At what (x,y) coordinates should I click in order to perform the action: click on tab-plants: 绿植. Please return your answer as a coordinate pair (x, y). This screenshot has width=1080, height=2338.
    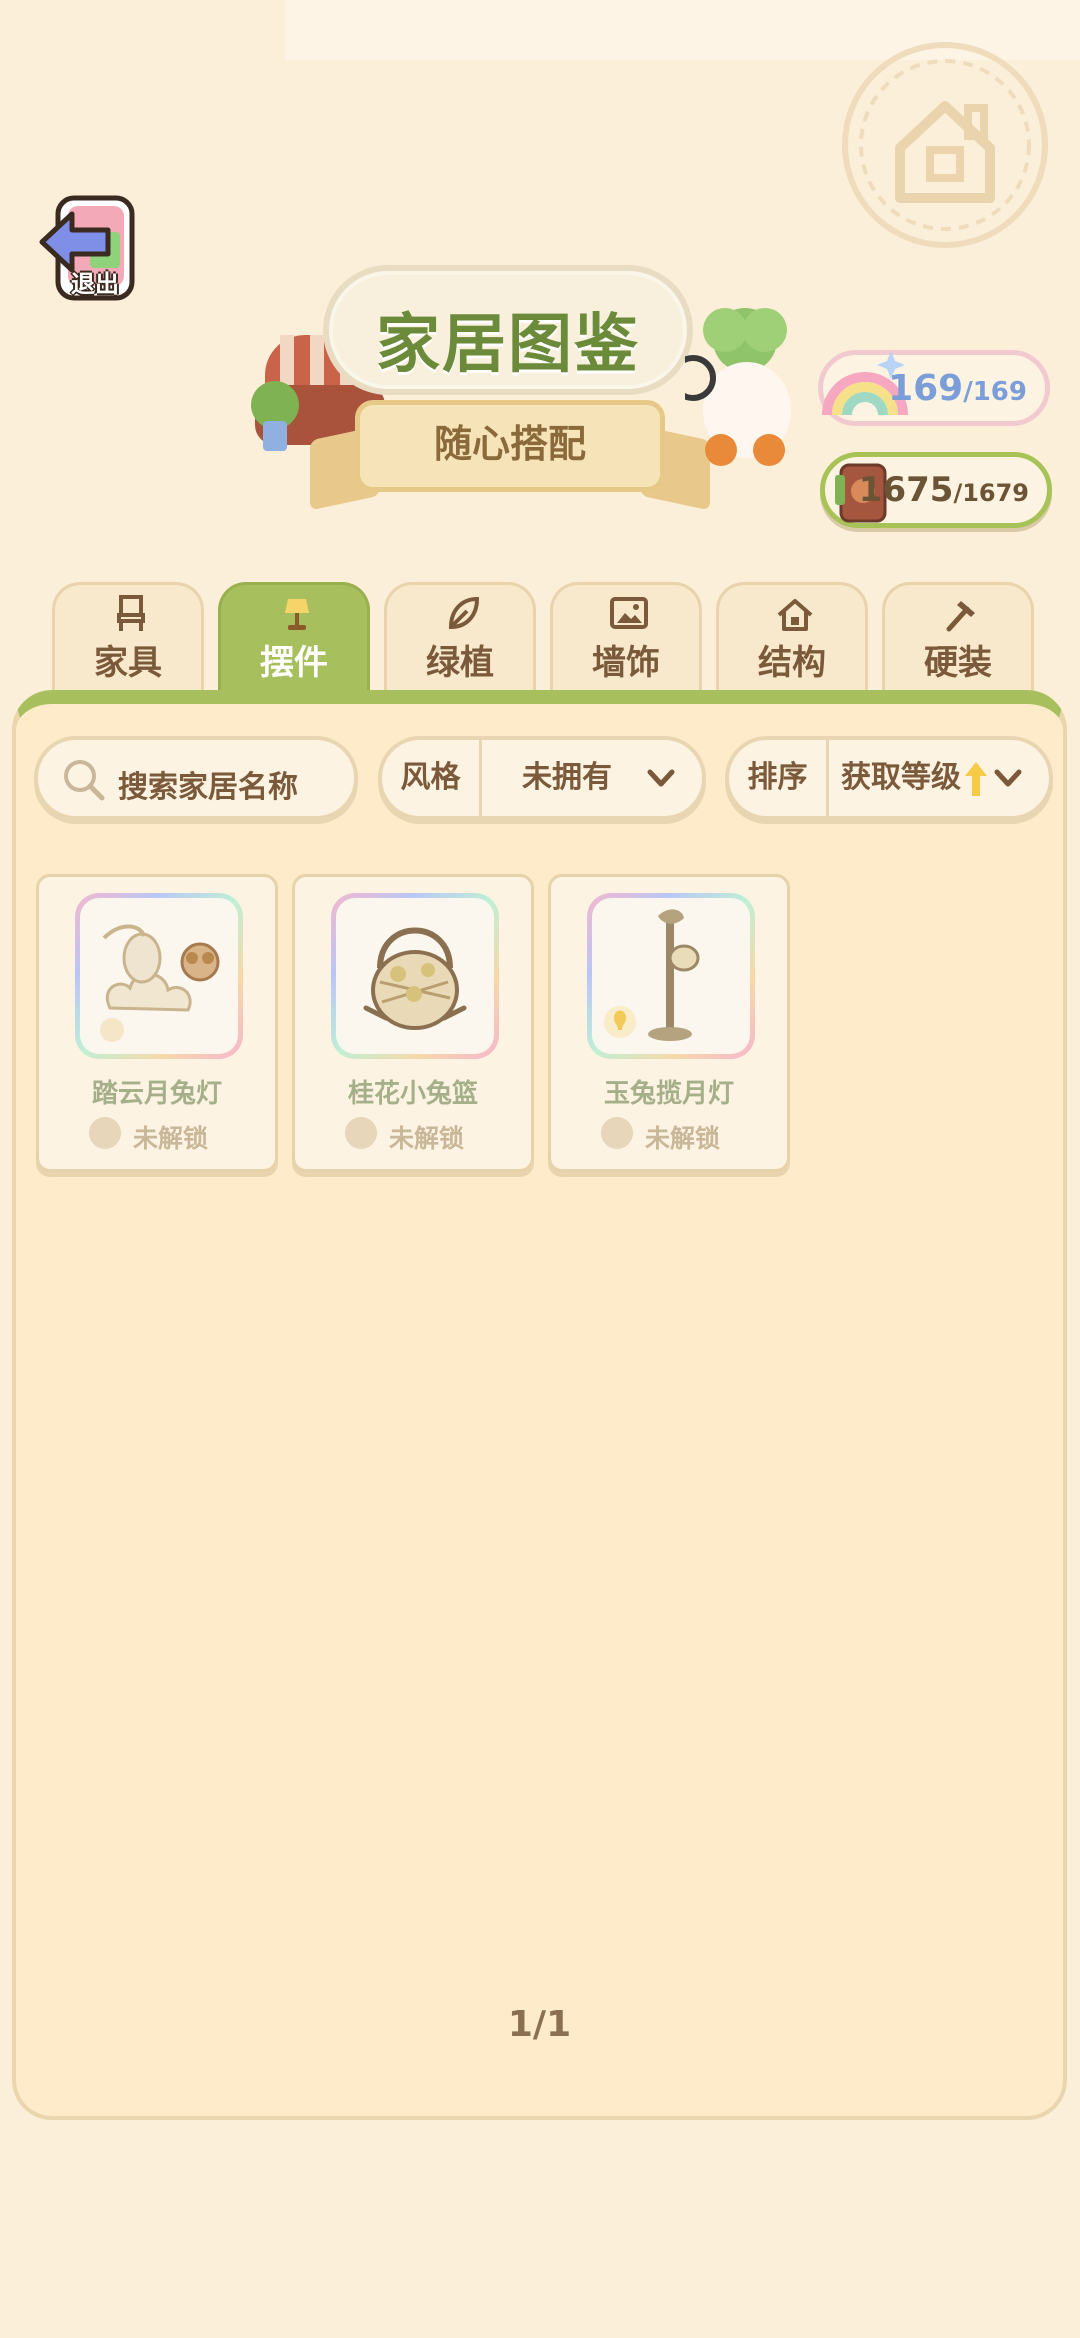
    Looking at the image, I should click on (460, 638).